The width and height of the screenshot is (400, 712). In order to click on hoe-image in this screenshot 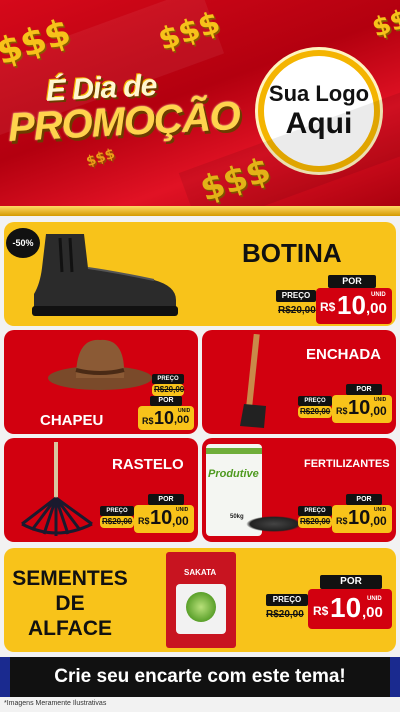, I will do `click(253, 381)`.